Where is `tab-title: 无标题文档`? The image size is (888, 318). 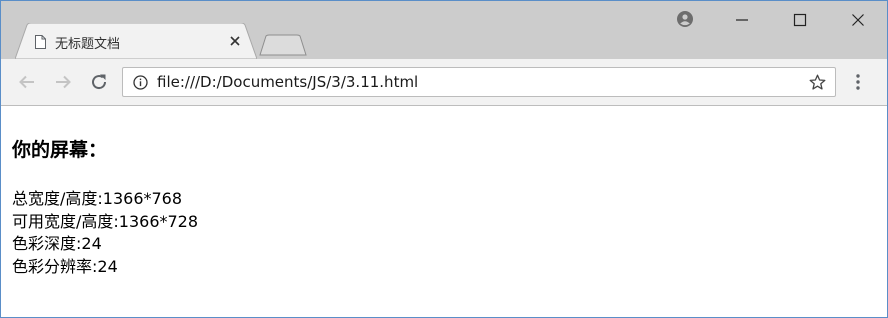 tab-title: 无标题文档 is located at coordinates (88, 44).